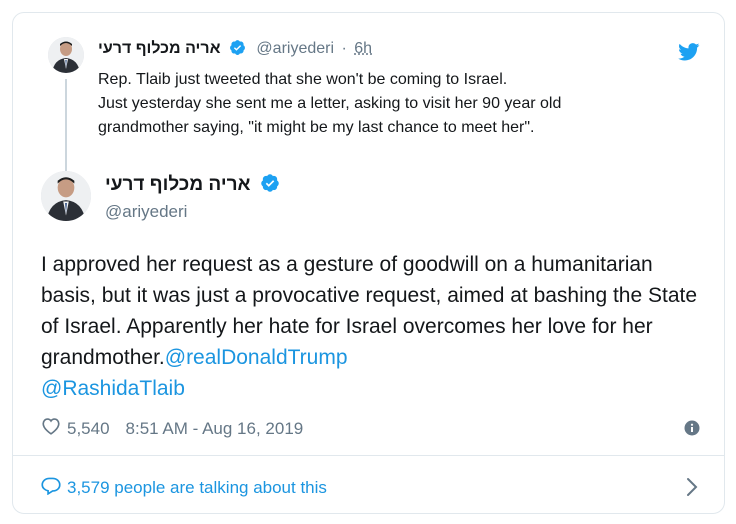 The width and height of the screenshot is (736, 524). I want to click on info-icon, so click(692, 430).